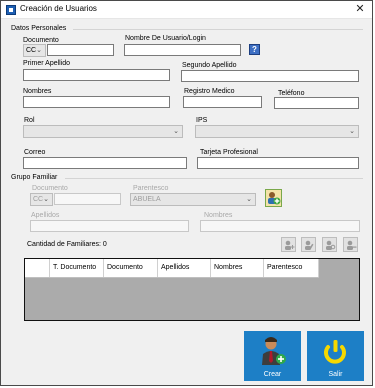  I want to click on familiar-nombres-input, so click(280, 226).